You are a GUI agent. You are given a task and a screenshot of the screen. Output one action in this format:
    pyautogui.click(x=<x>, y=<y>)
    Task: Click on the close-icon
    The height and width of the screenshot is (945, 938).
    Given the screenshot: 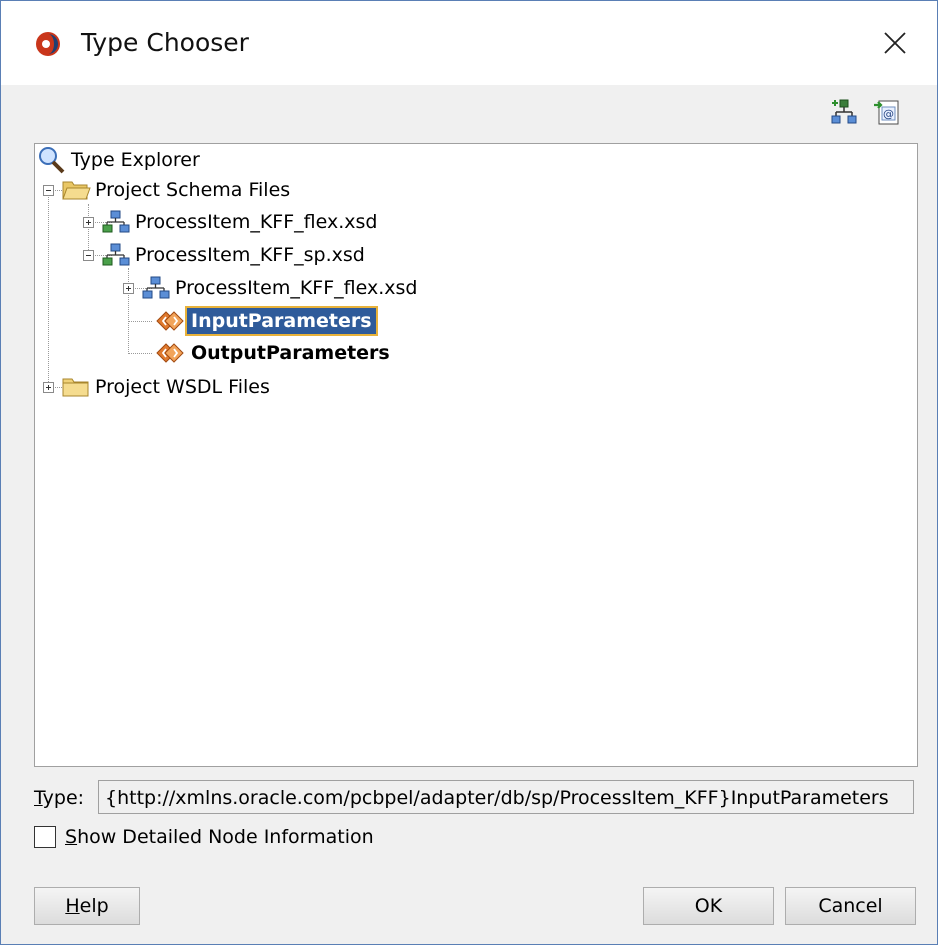 What is the action you would take?
    pyautogui.click(x=895, y=43)
    